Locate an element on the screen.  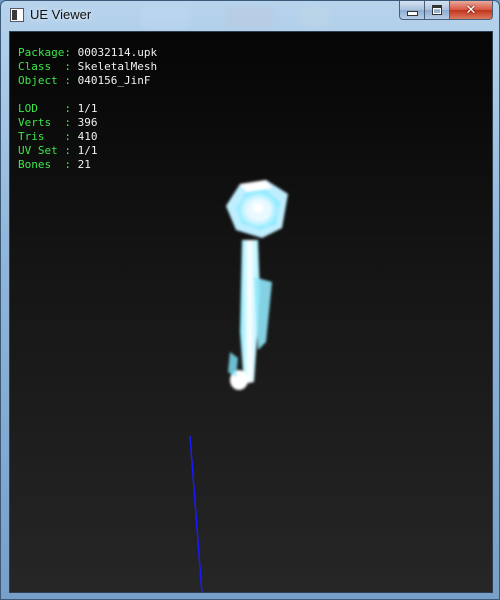
minimize-button is located at coordinates (412, 10).